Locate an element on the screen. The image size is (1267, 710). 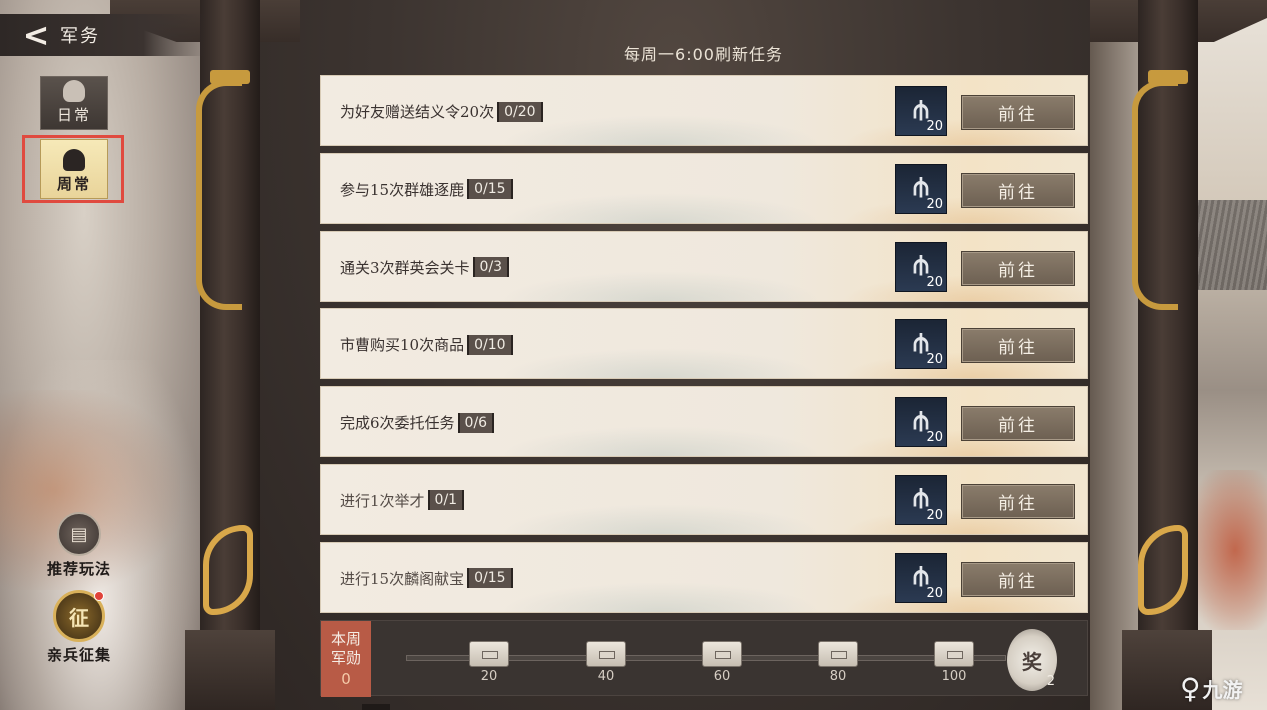
merit-label-line2: 军勋 is located at coordinates (345, 657).